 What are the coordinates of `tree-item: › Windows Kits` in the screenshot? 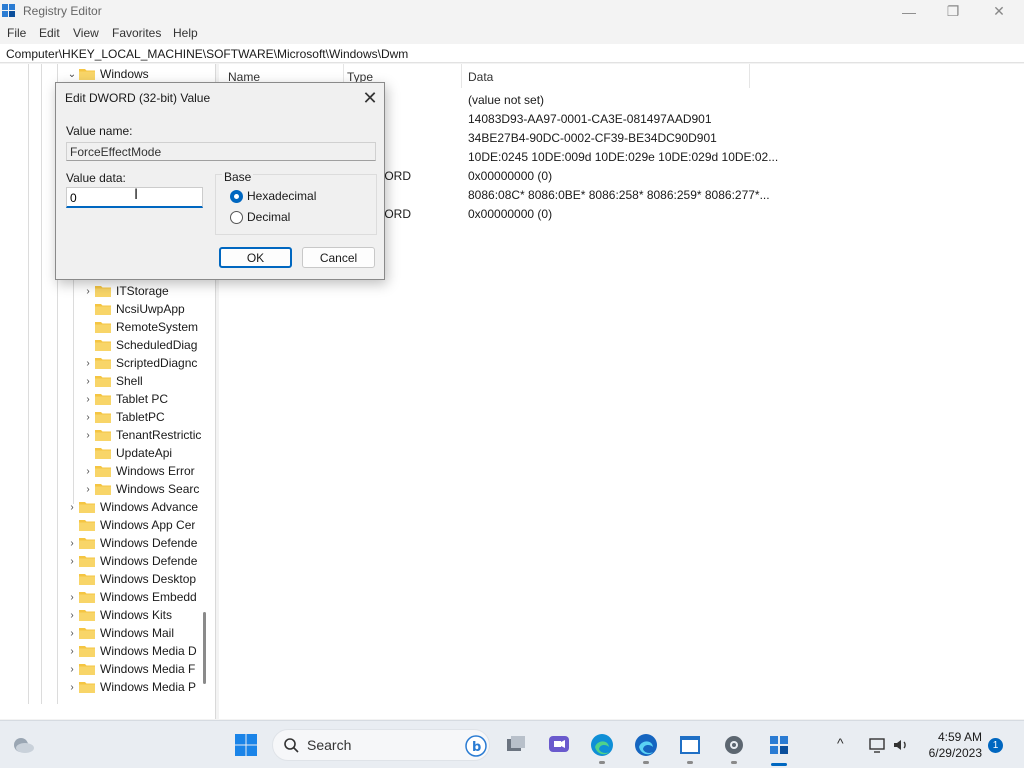 It's located at (135, 615).